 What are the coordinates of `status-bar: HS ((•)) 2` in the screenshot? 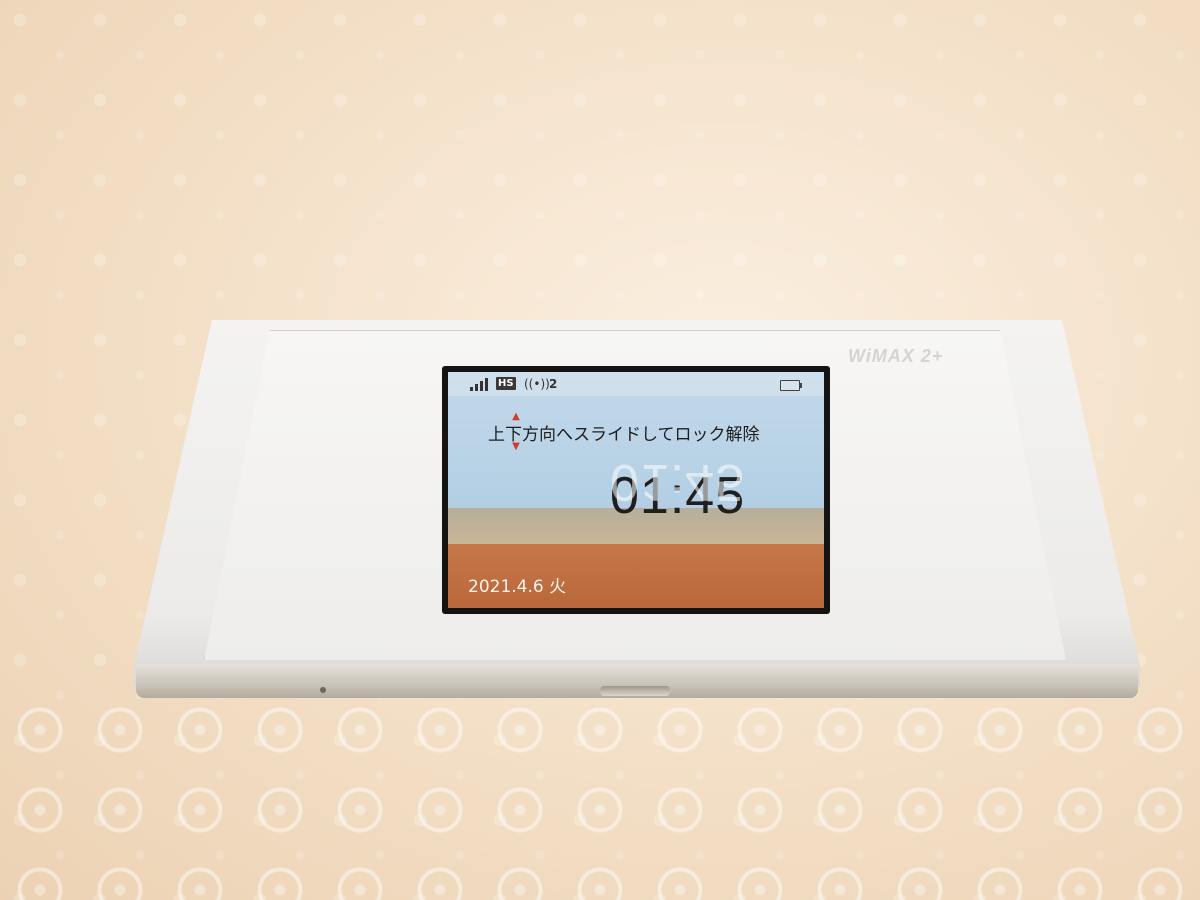 It's located at (636, 384).